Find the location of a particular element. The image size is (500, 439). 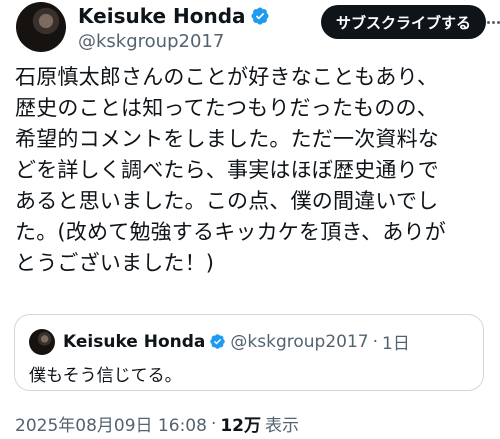

quote-author-avatar is located at coordinates (42, 342).